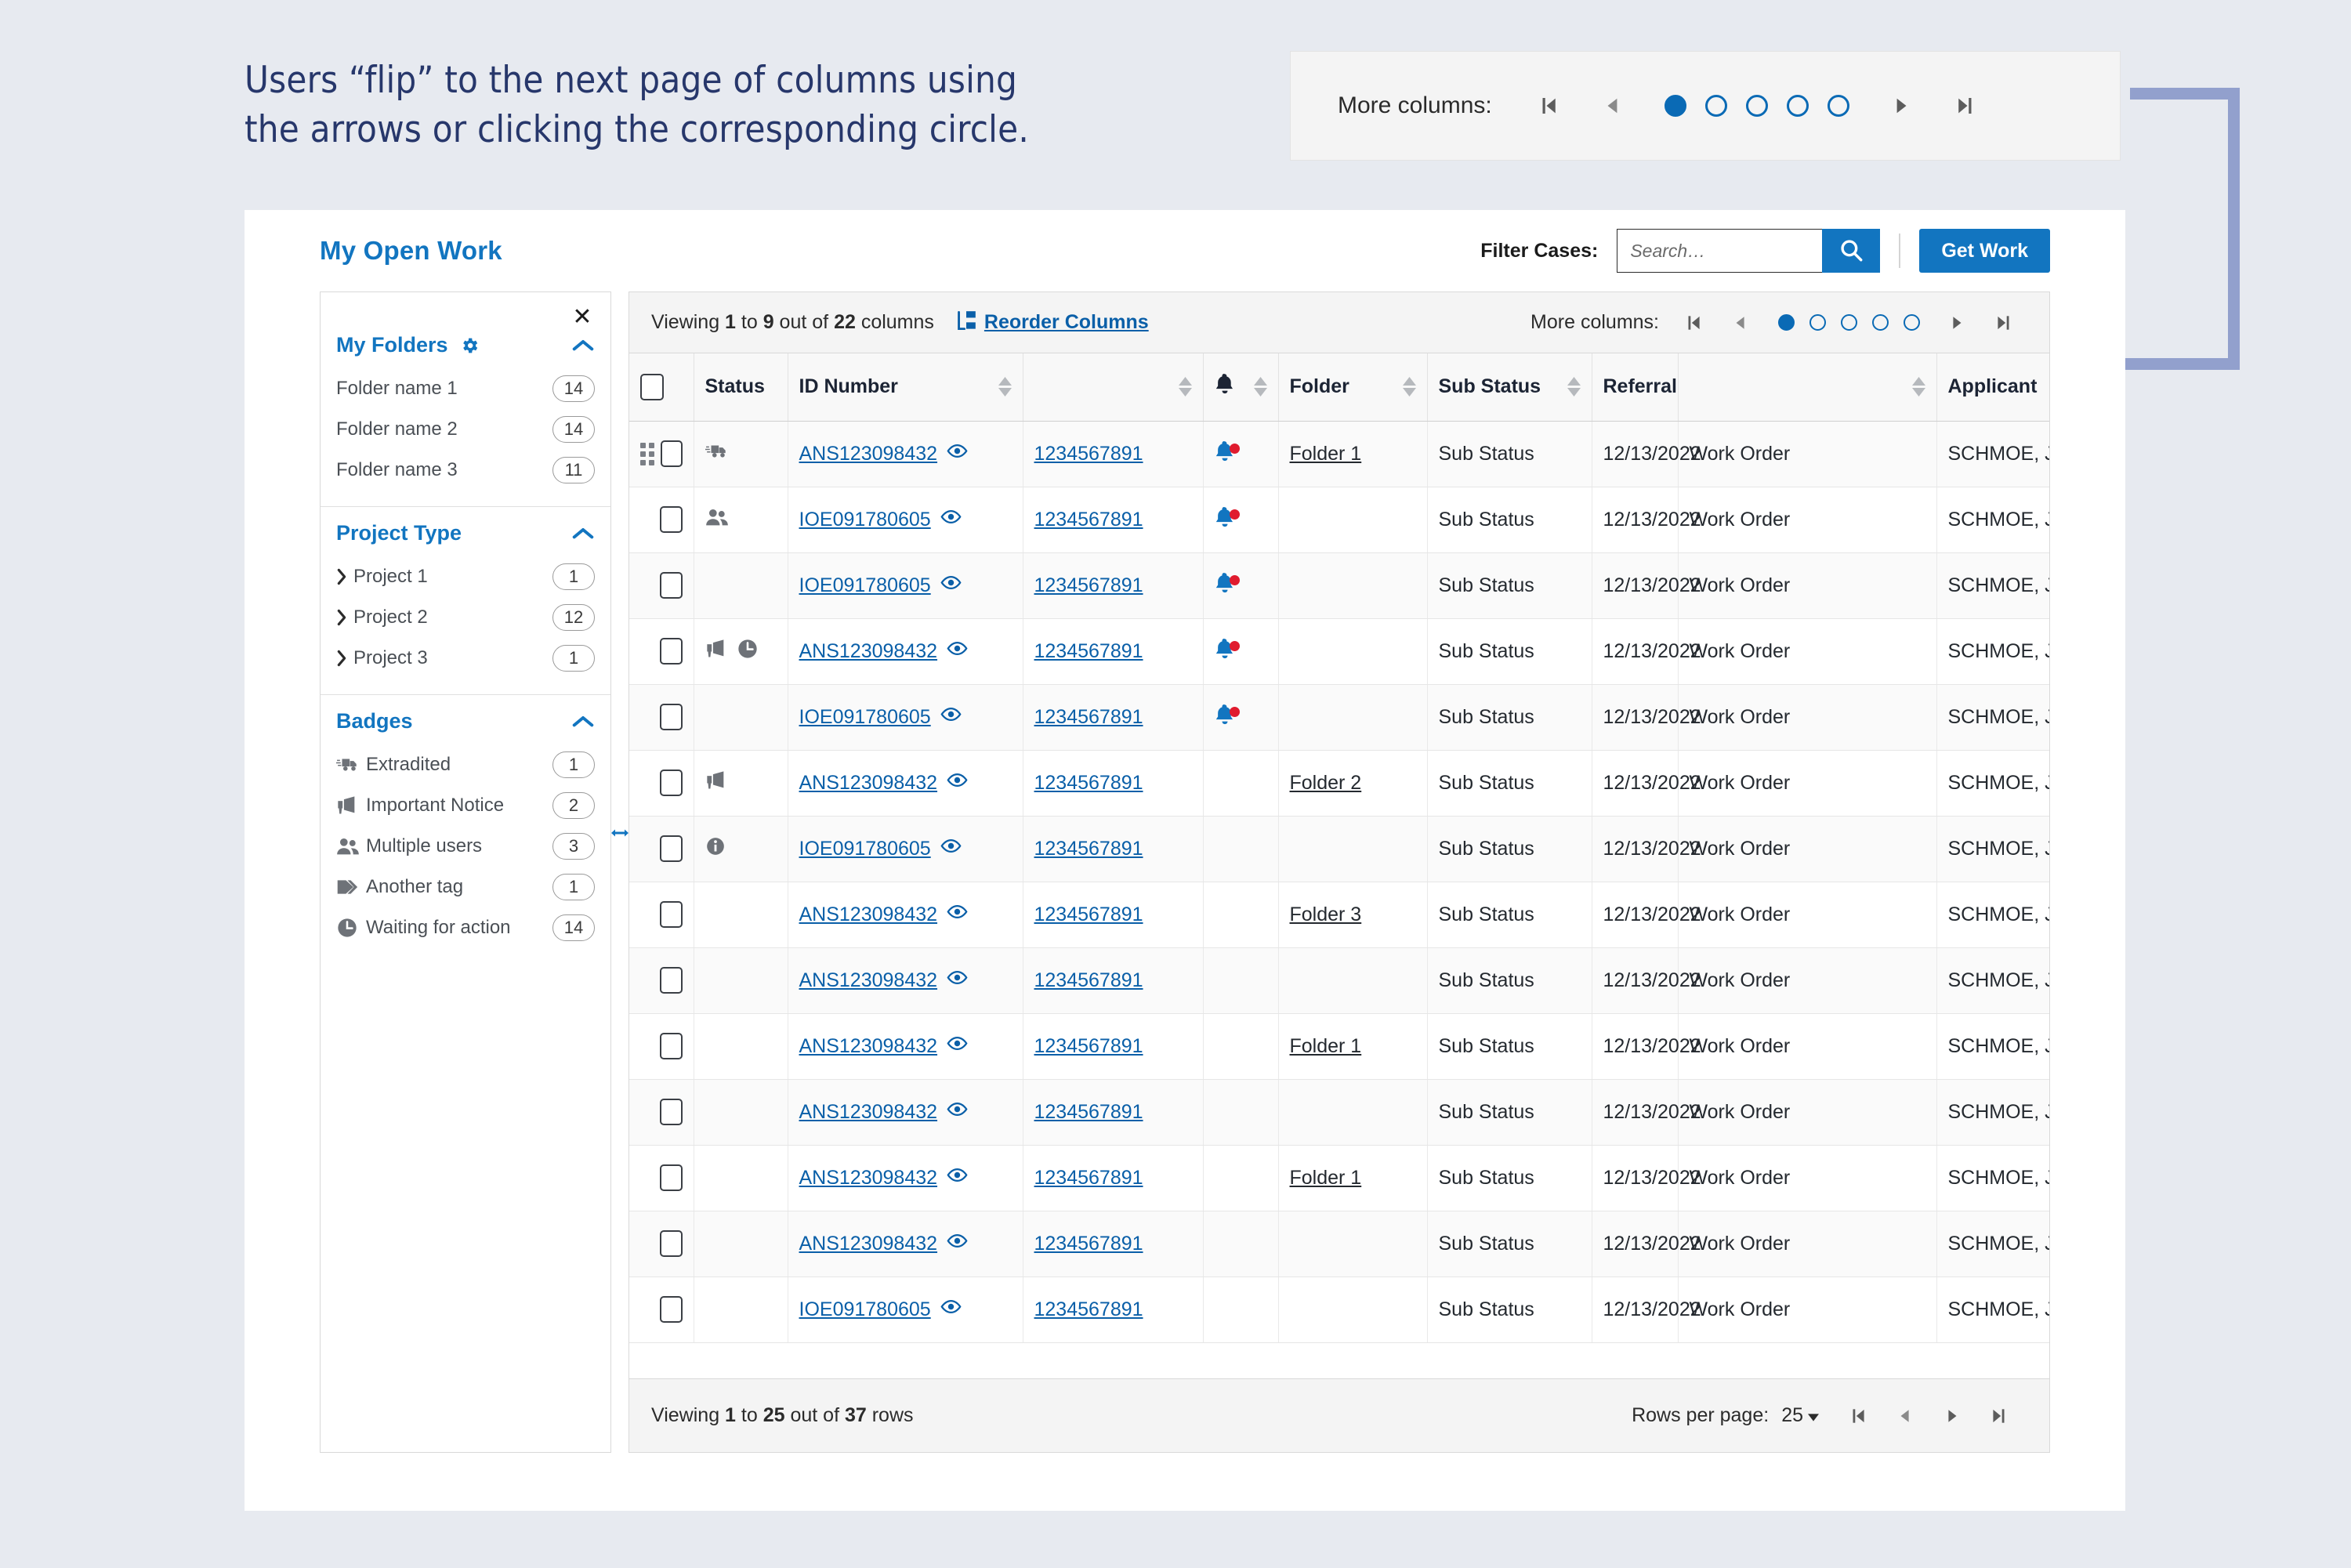 The image size is (2351, 1568). What do you see at coordinates (466, 887) in the screenshot?
I see `sidebar-item-another-tag: Another tag 1` at bounding box center [466, 887].